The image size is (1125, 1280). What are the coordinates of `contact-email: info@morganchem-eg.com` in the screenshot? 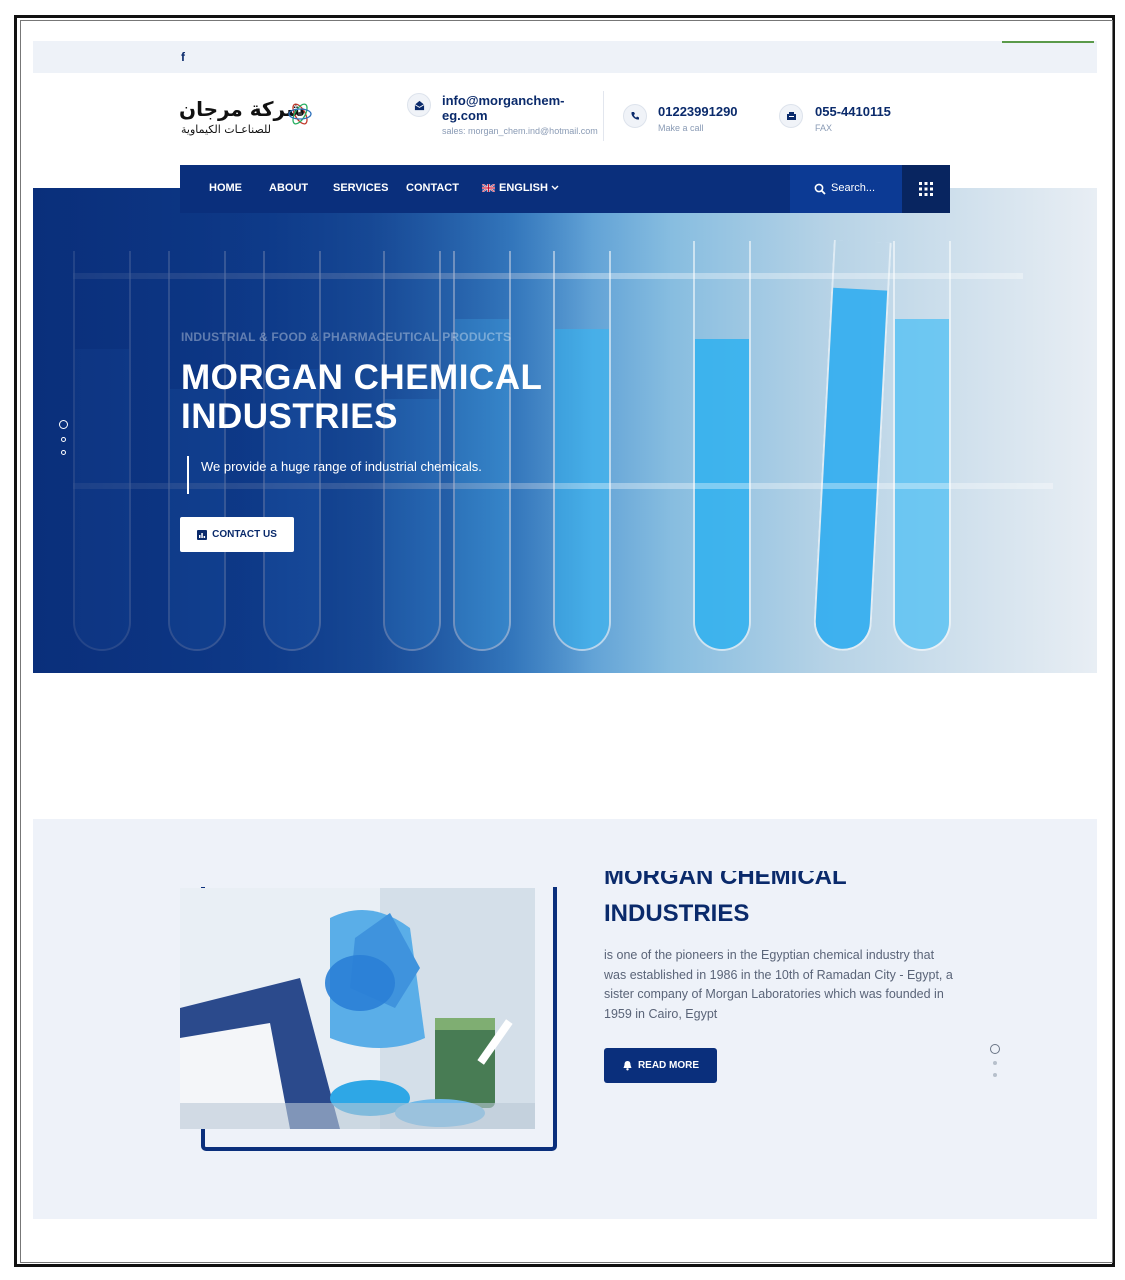 It's located at (507, 108).